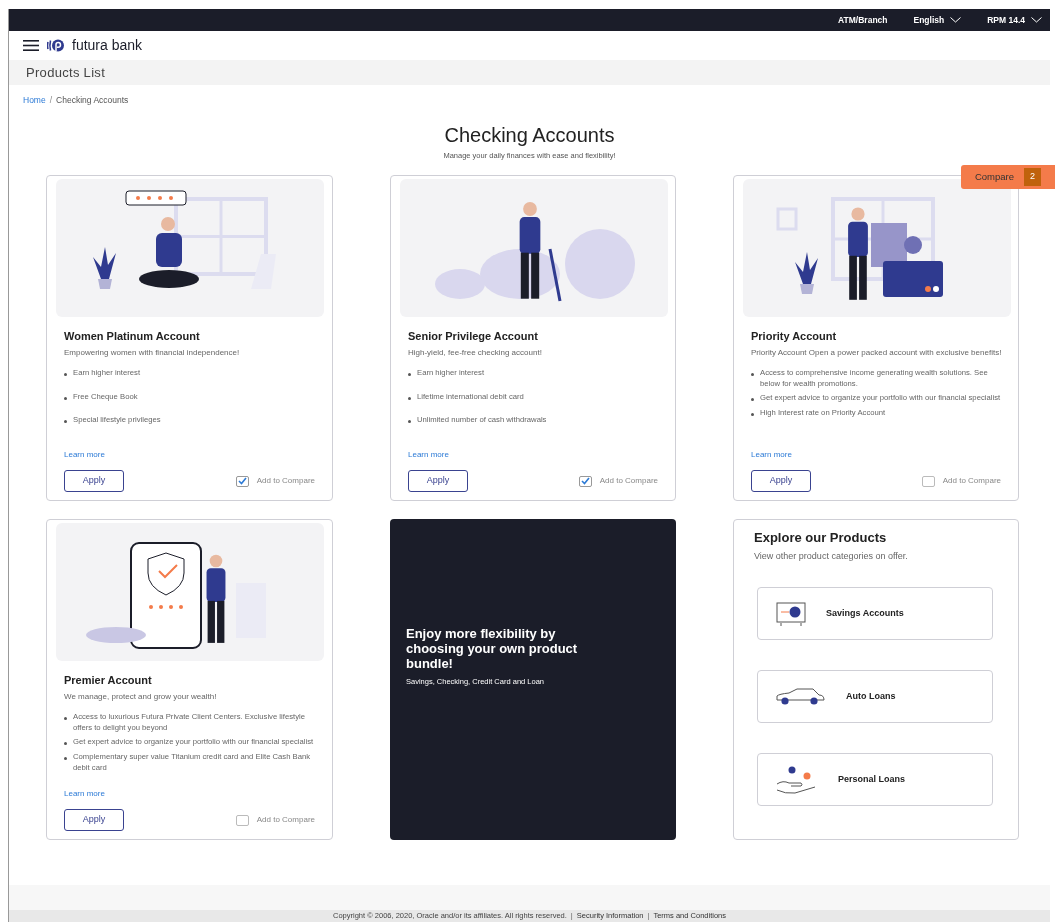  I want to click on car-icon, so click(801, 696).